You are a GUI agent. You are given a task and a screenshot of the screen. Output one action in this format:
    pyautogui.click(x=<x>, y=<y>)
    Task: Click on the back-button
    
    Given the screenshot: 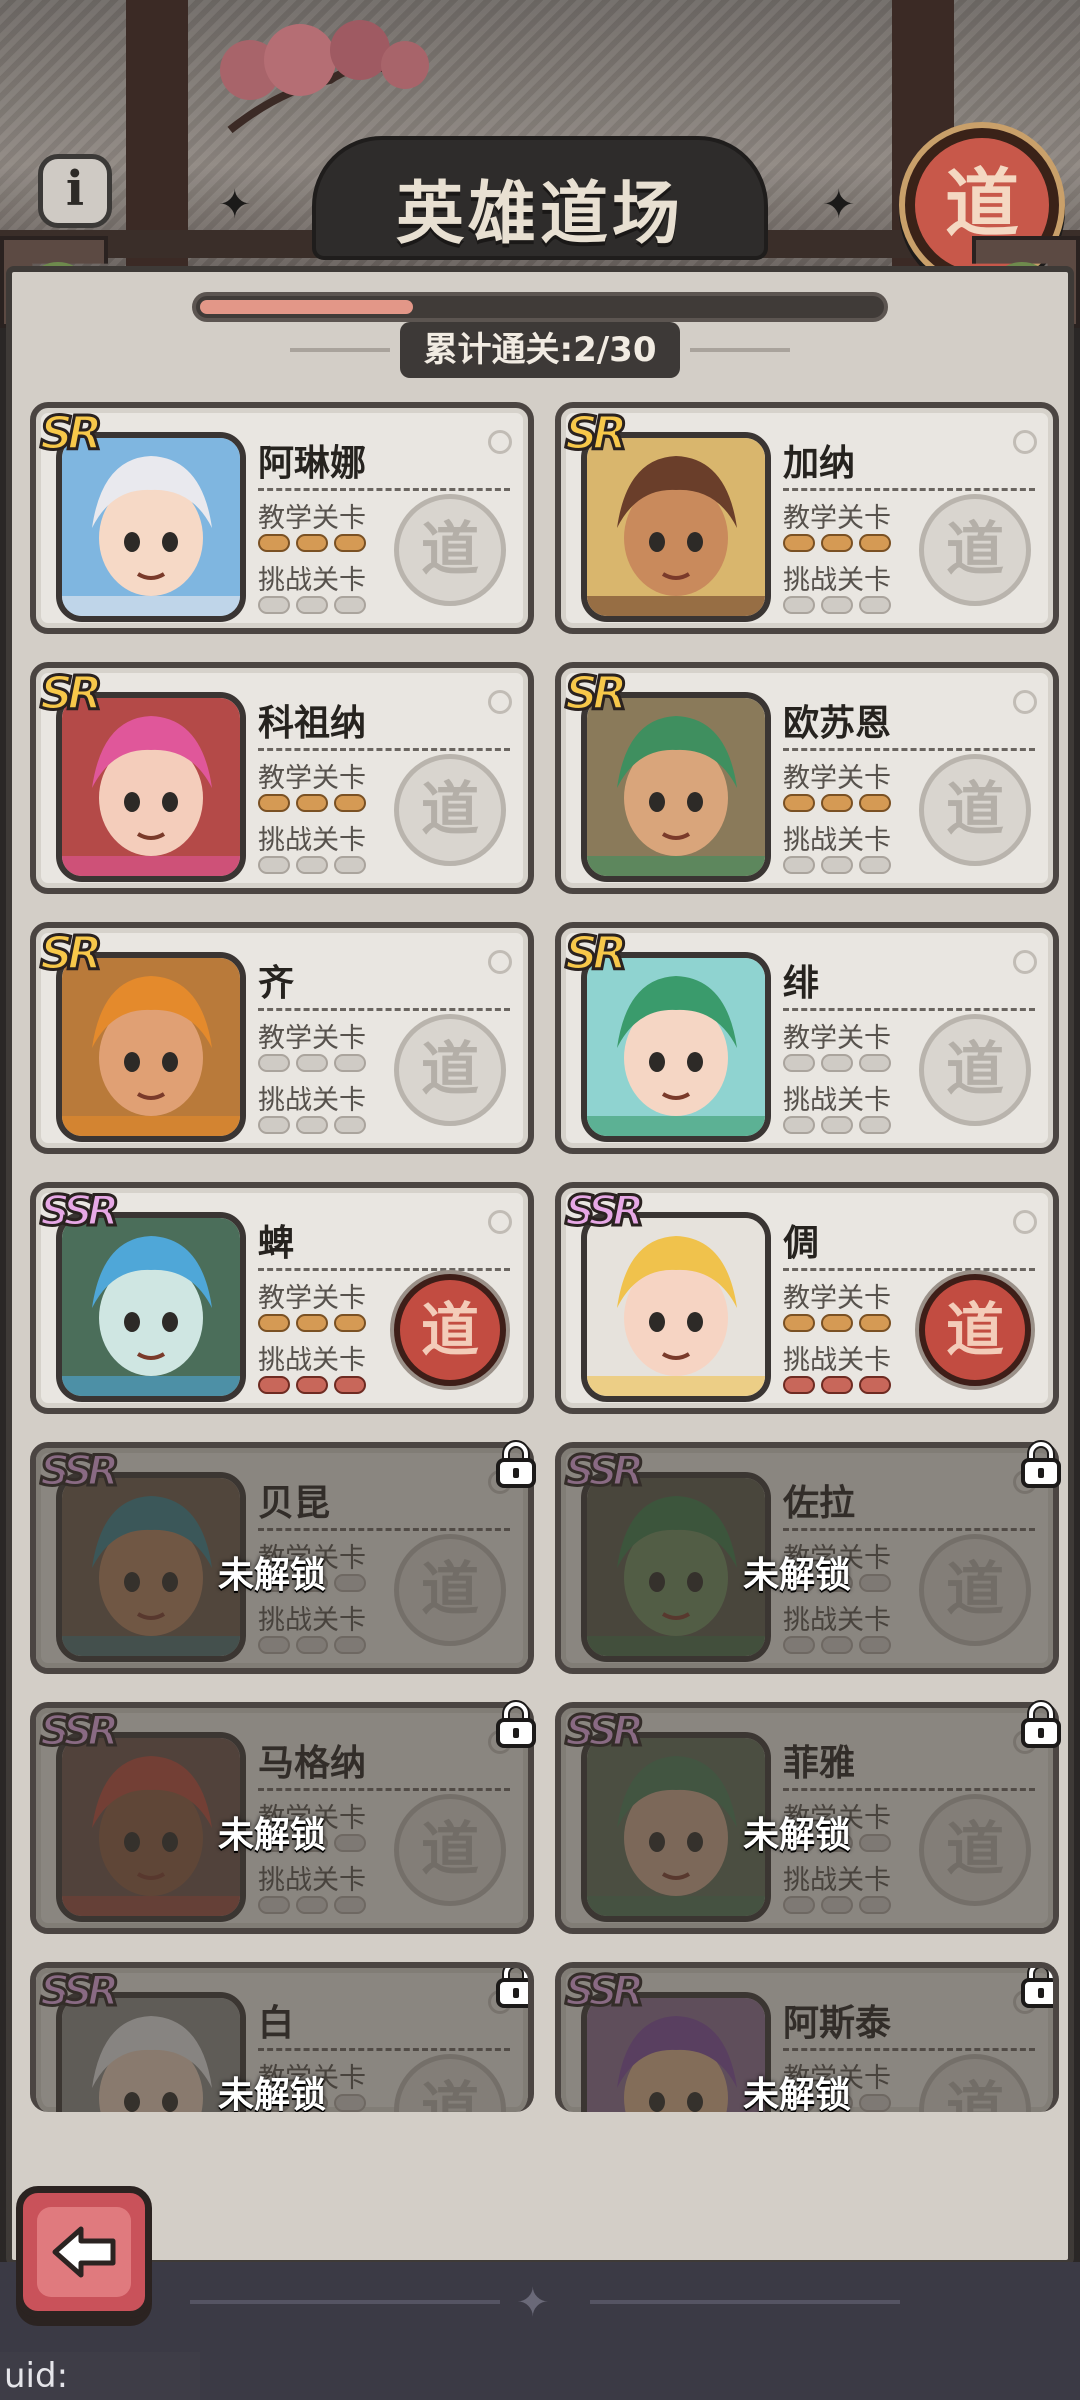 What is the action you would take?
    pyautogui.click(x=84, y=2252)
    